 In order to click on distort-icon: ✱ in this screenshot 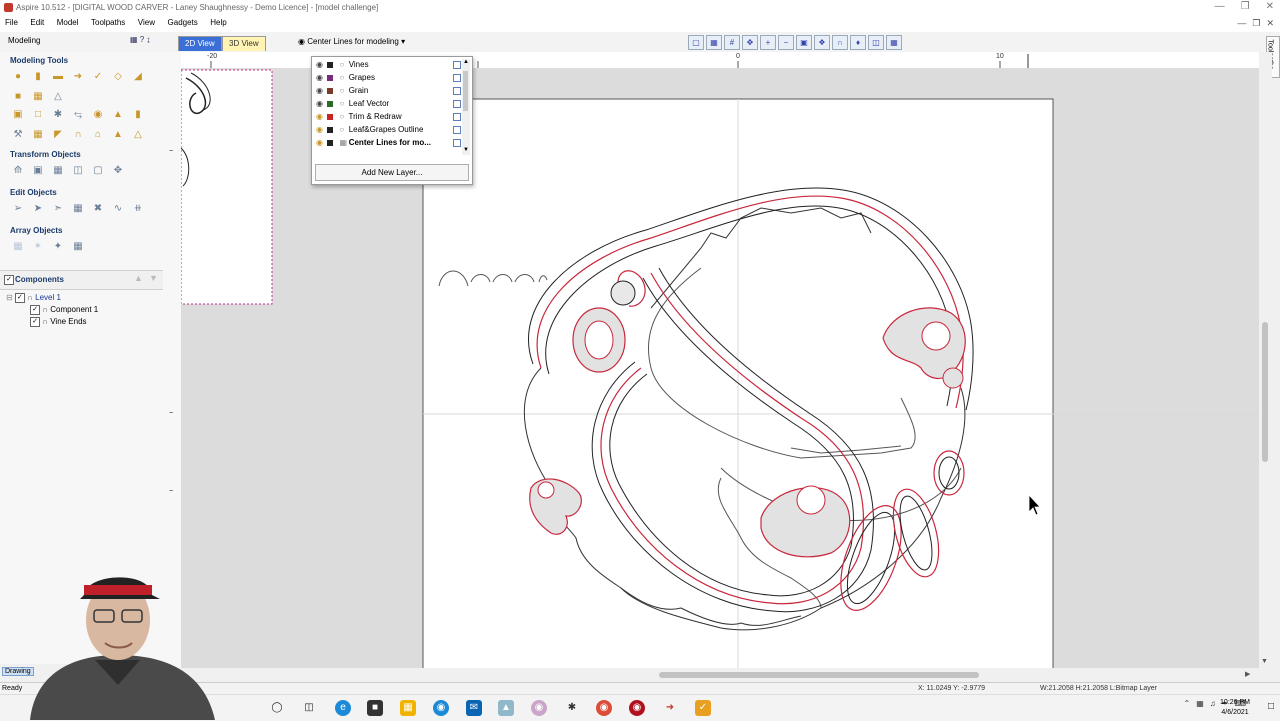, I will do `click(58, 114)`.